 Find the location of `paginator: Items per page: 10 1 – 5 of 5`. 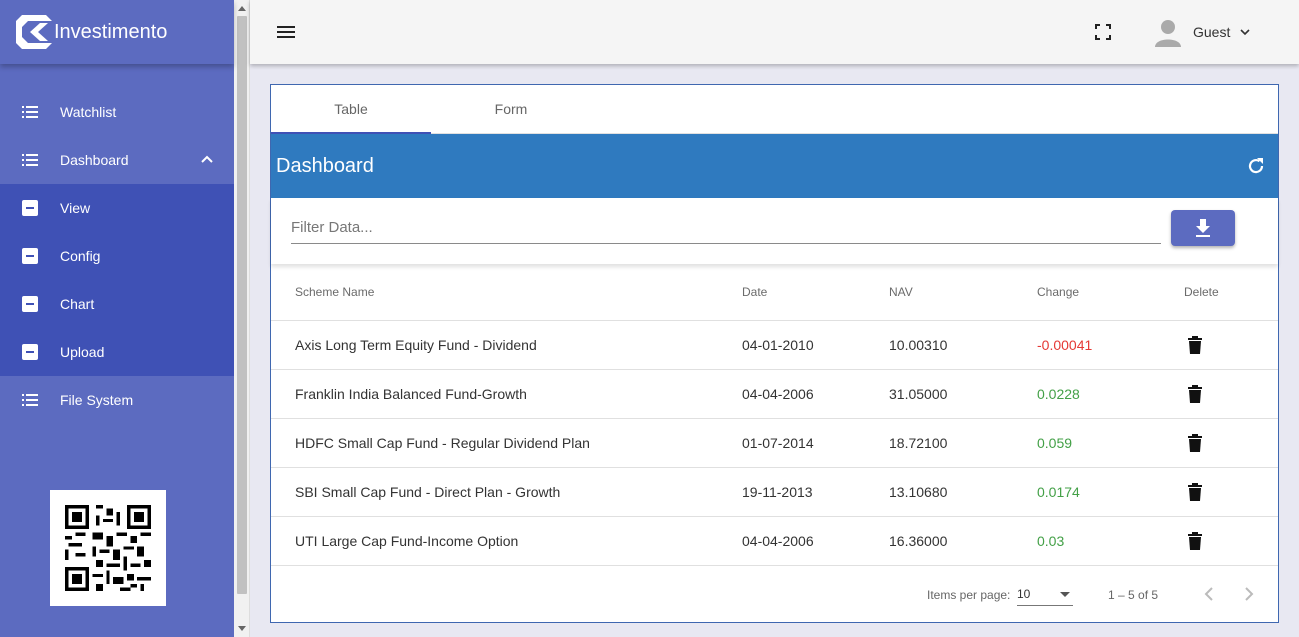

paginator: Items per page: 10 1 – 5 of 5 is located at coordinates (774, 594).